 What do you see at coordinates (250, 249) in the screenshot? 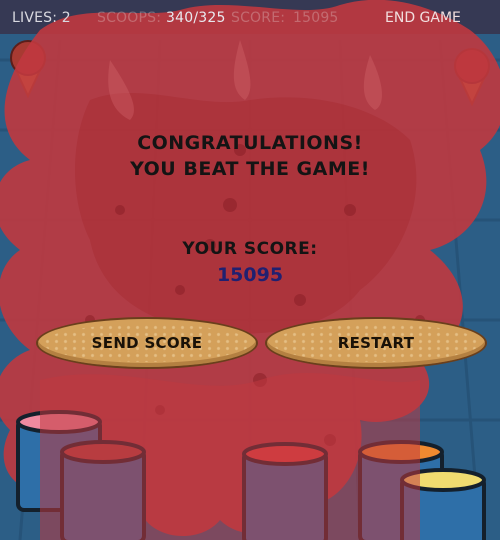
I see `your-score-label: YOUR SCORE:` at bounding box center [250, 249].